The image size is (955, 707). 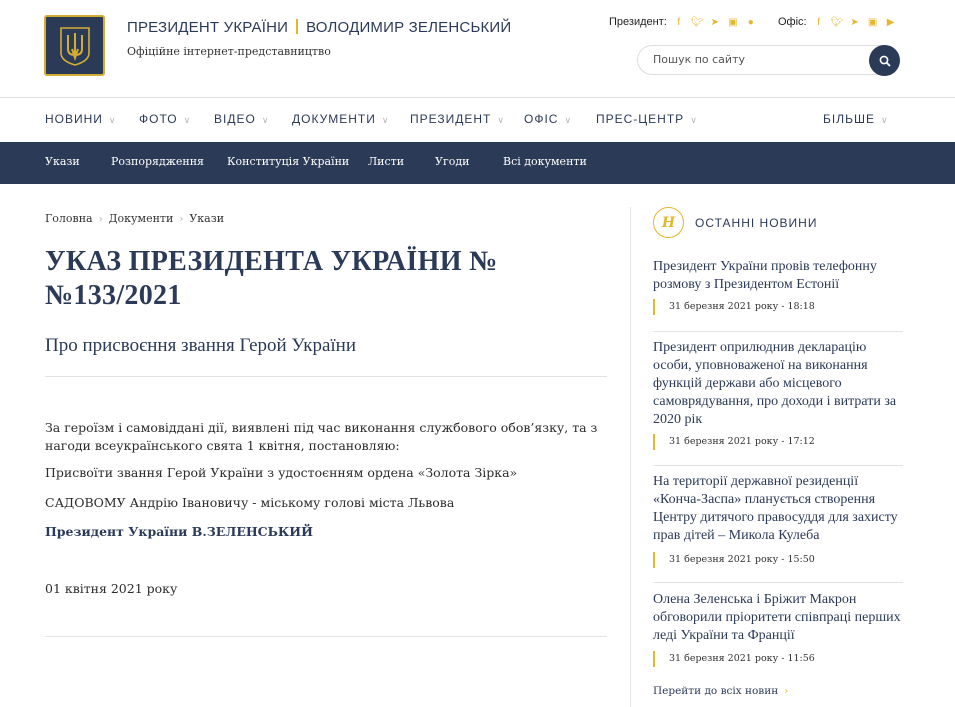 What do you see at coordinates (734, 659) in the screenshot?
I see `news-item-date: 31 березня 2021 року - 11:56` at bounding box center [734, 659].